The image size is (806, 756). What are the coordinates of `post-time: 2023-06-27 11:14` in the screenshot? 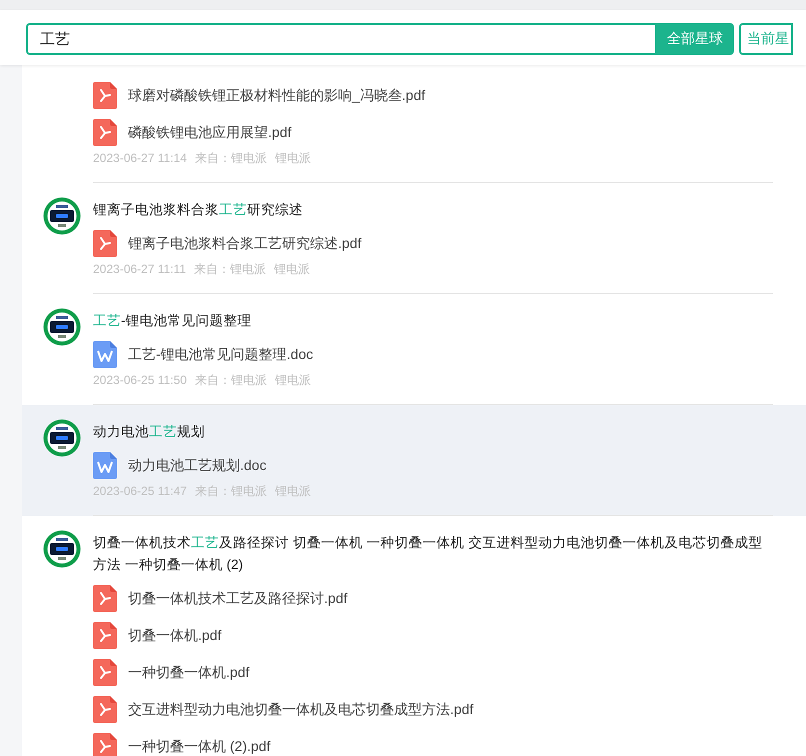 It's located at (140, 158).